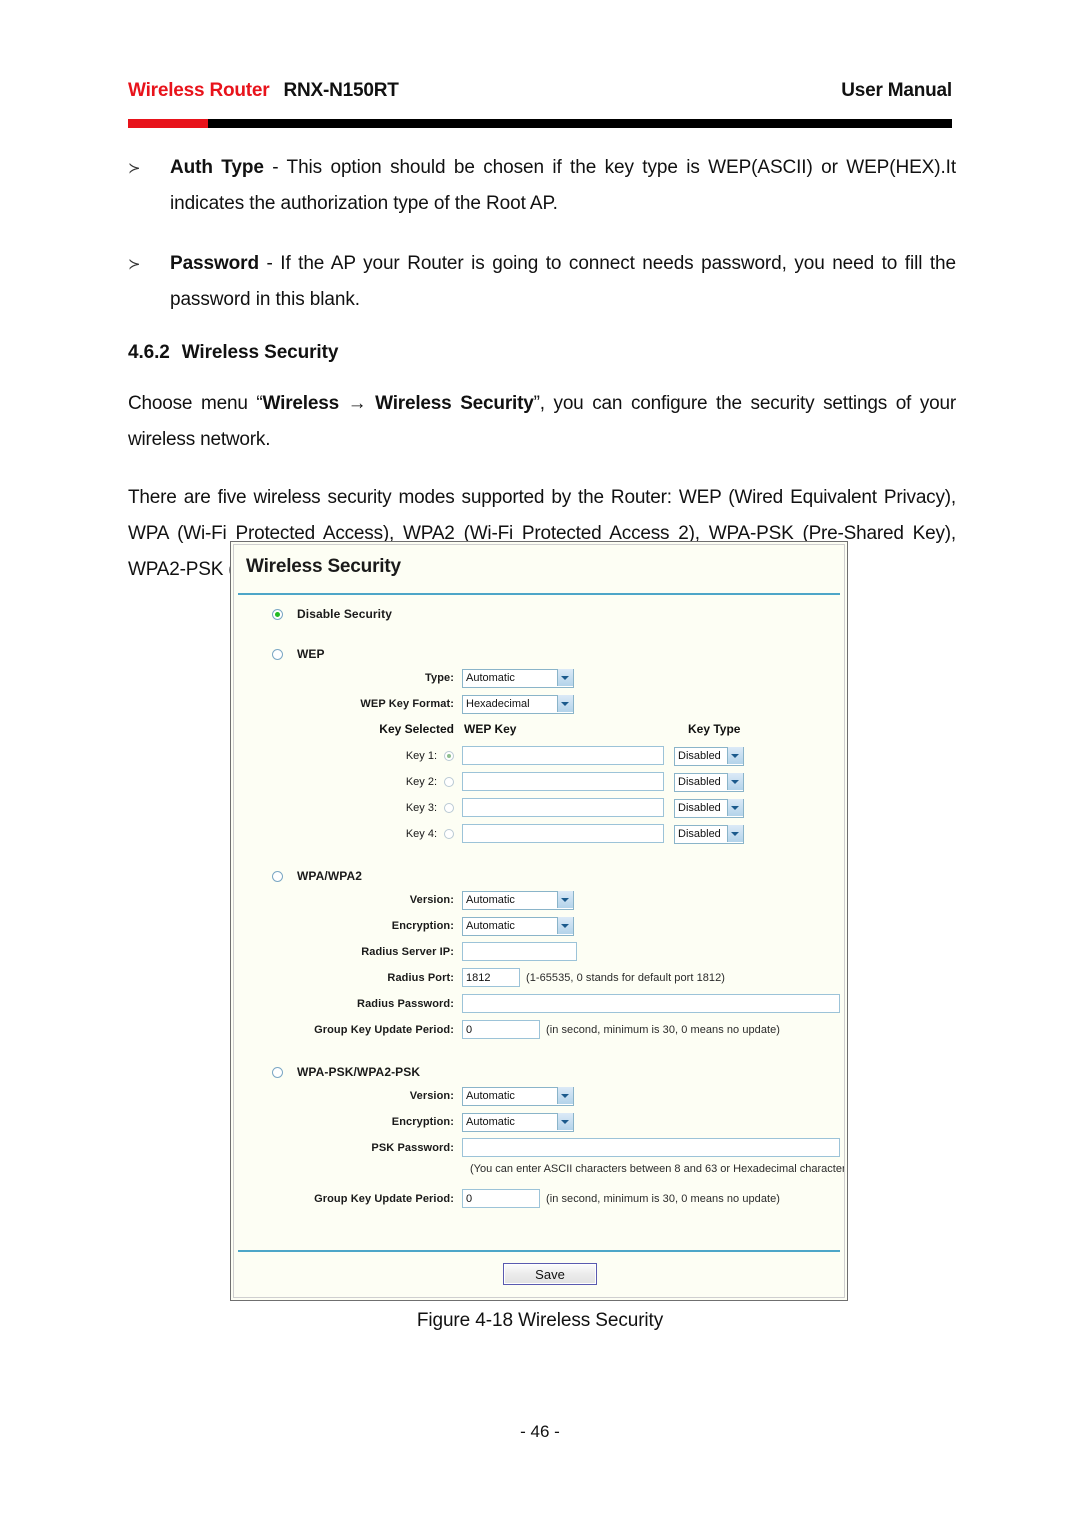  What do you see at coordinates (542, 353) in the screenshot?
I see `section-heading: 4.6.2 Wireless Security` at bounding box center [542, 353].